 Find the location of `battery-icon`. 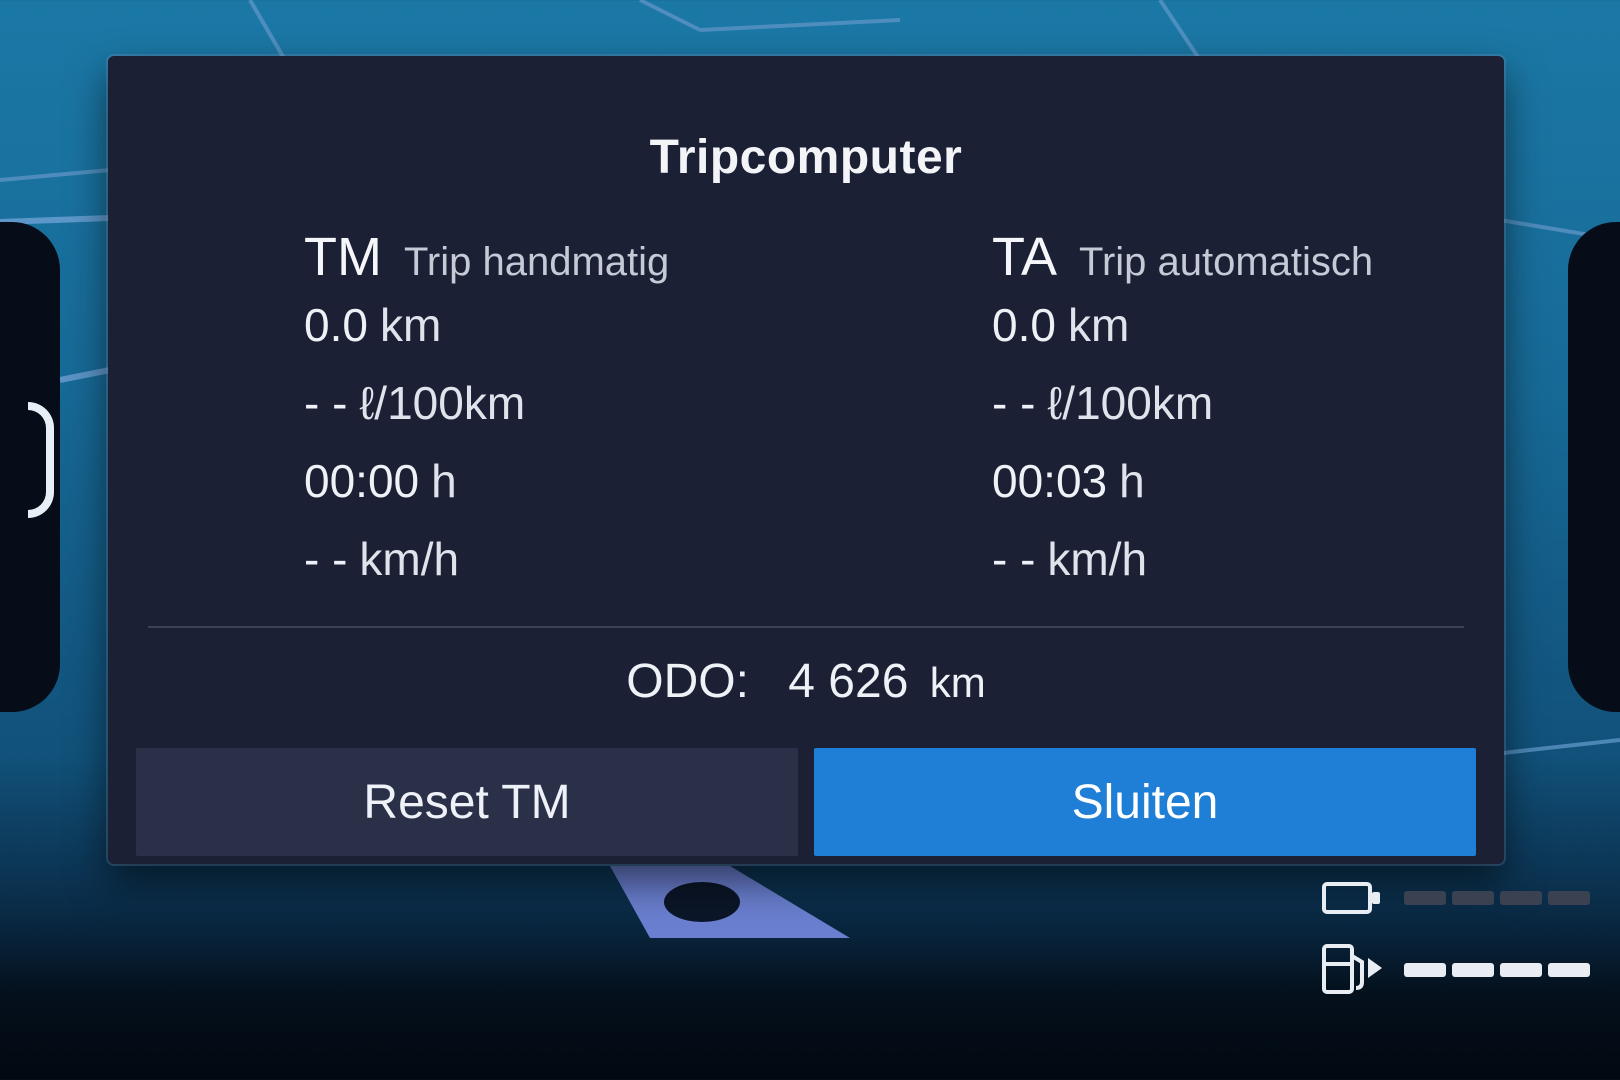

battery-icon is located at coordinates (1351, 898).